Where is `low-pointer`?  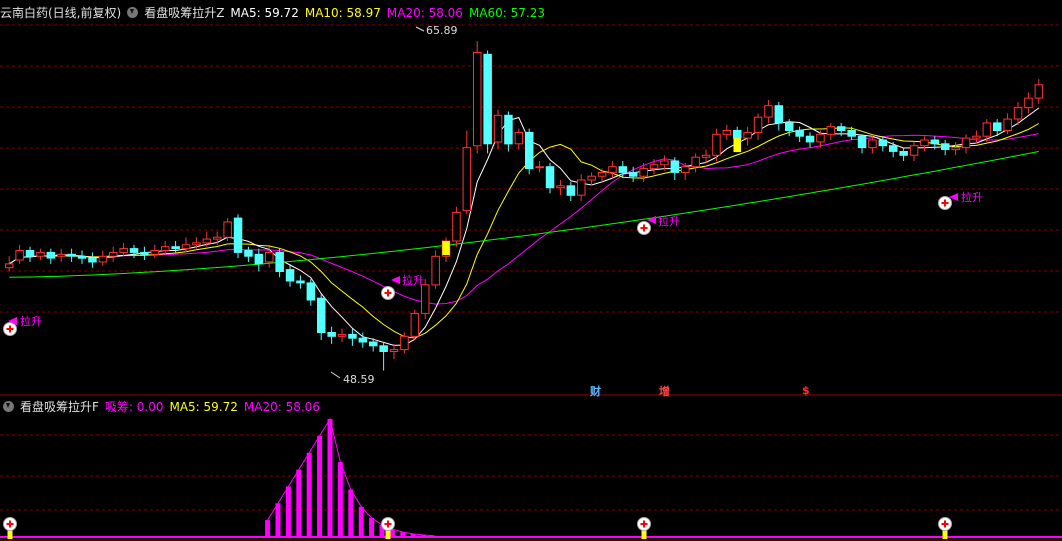 low-pointer is located at coordinates (335, 375).